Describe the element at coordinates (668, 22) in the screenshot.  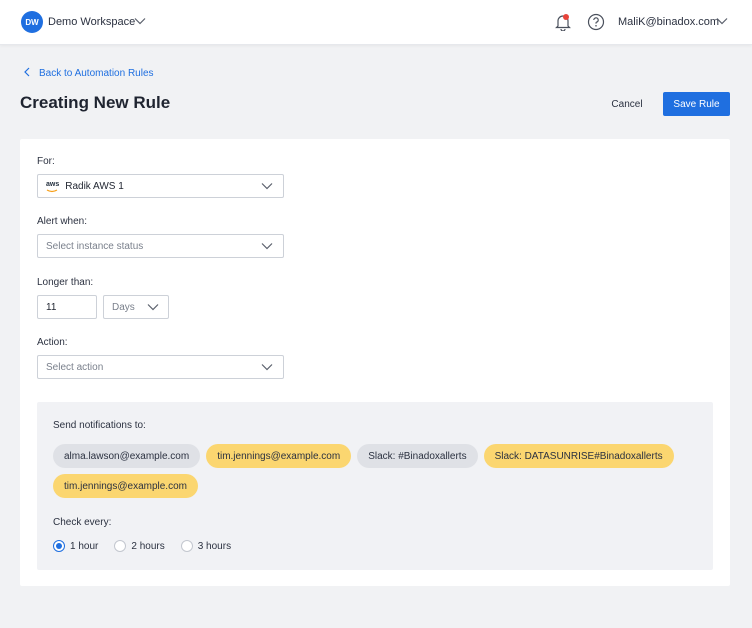
I see `user-email: MaliK@binadox.com` at that location.